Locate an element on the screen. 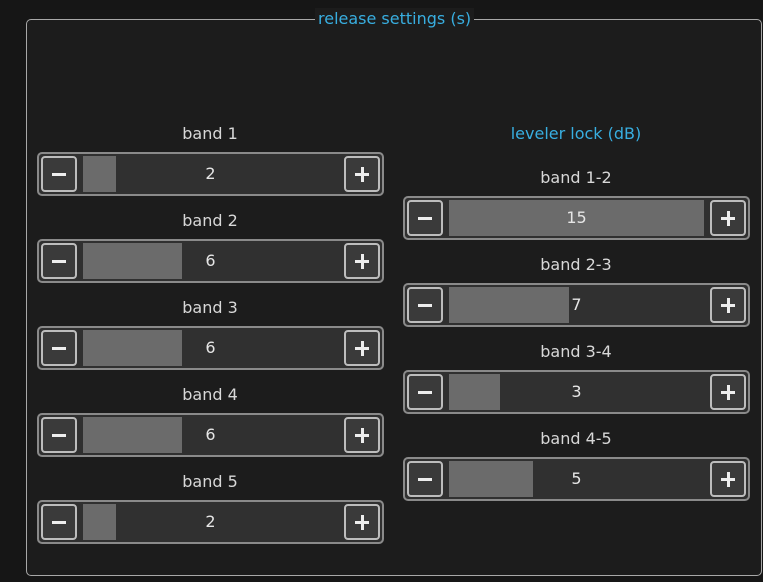 The height and width of the screenshot is (582, 763). band-1-decrement-button is located at coordinates (59, 174).